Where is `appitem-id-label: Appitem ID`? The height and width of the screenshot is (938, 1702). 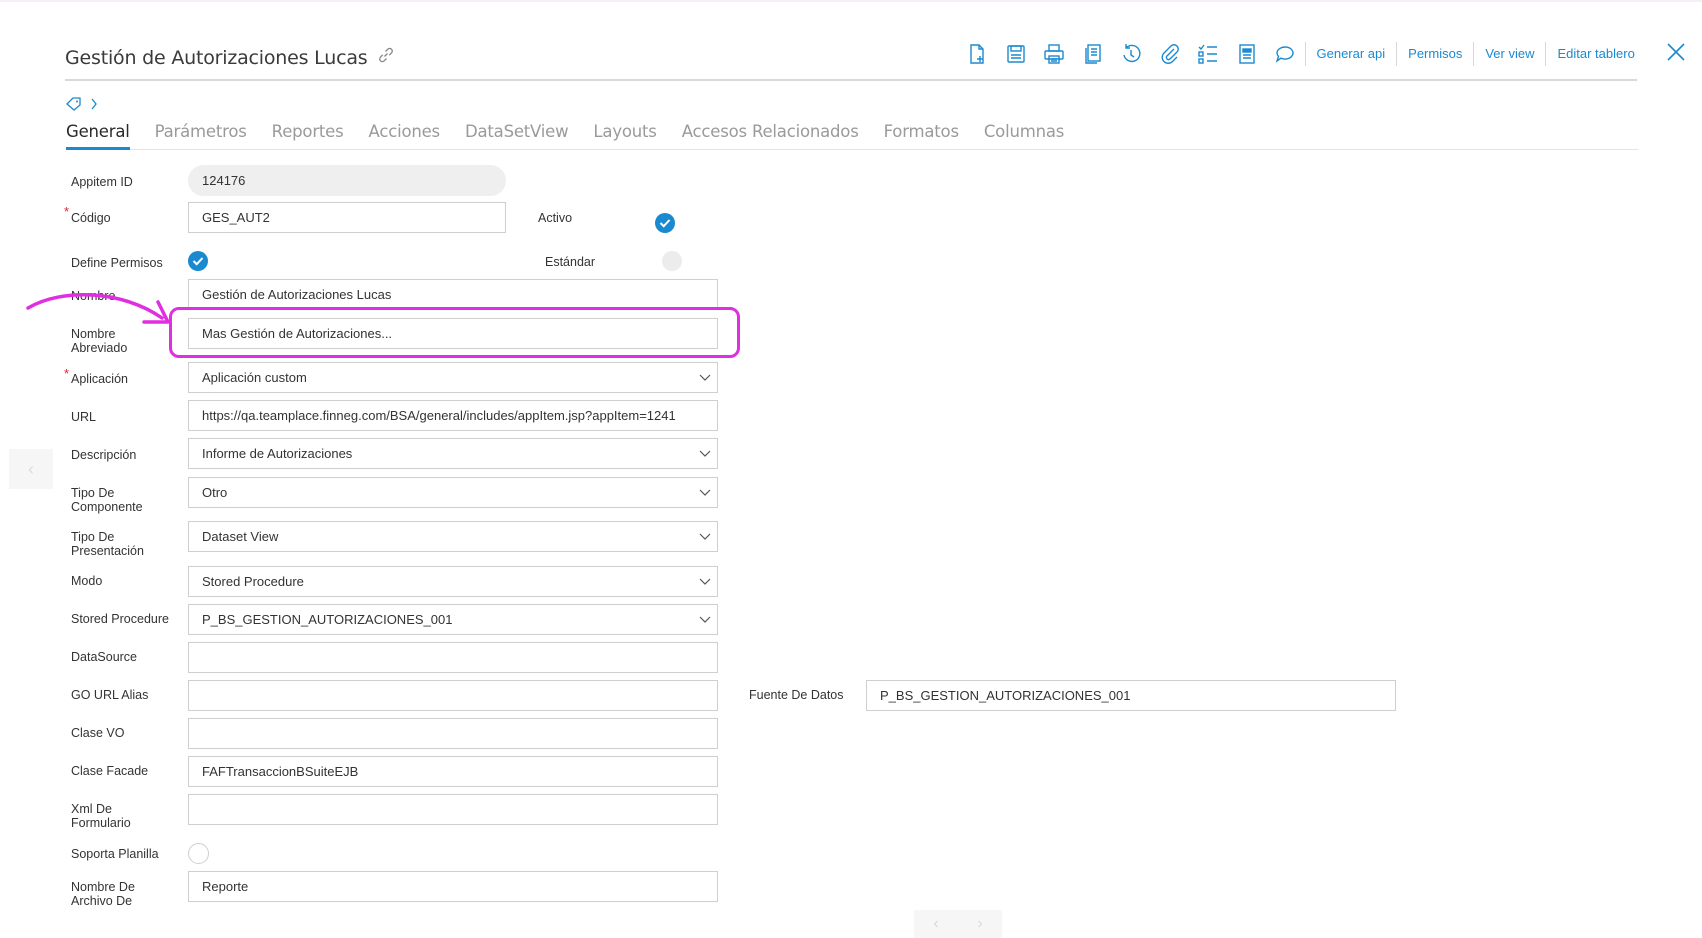
appitem-id-label: Appitem ID is located at coordinates (102, 182).